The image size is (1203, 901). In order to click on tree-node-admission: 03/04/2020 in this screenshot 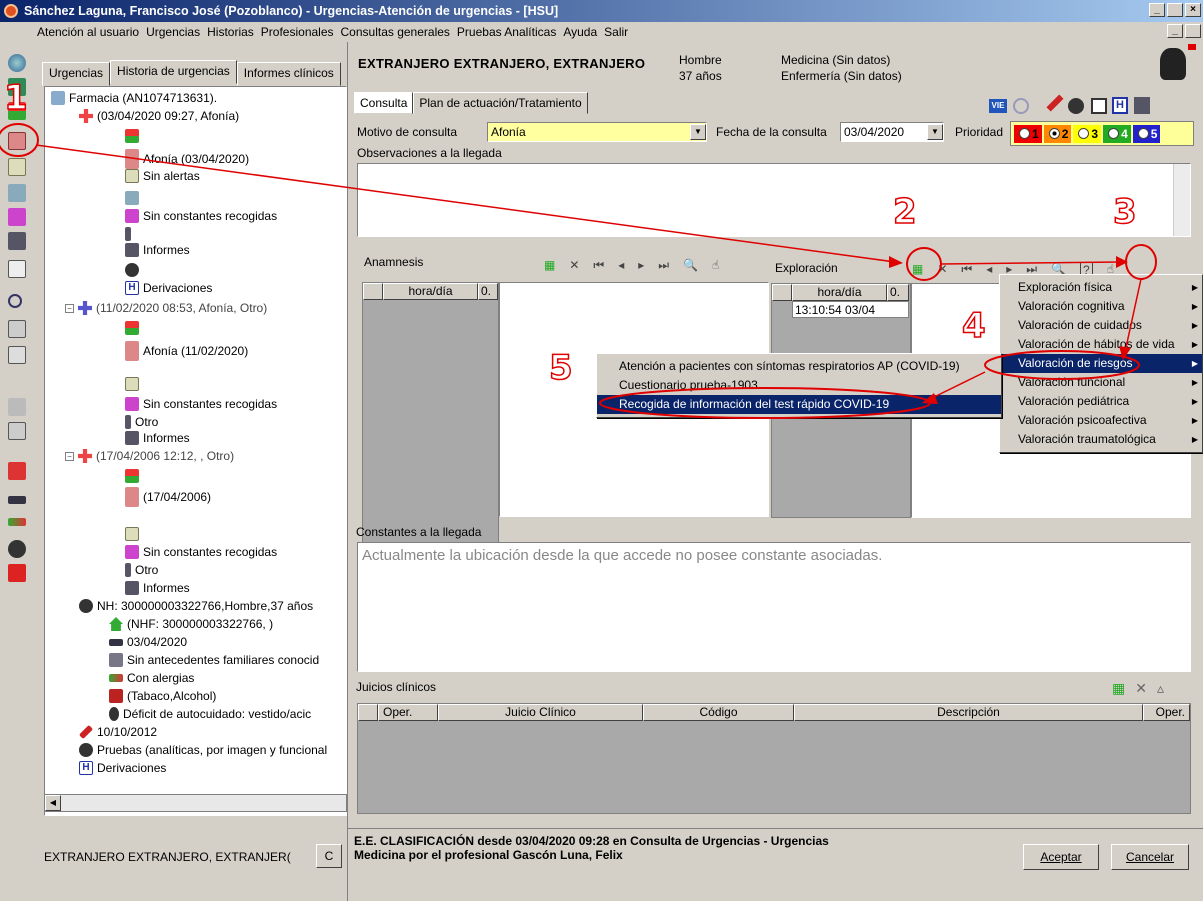, I will do `click(148, 642)`.